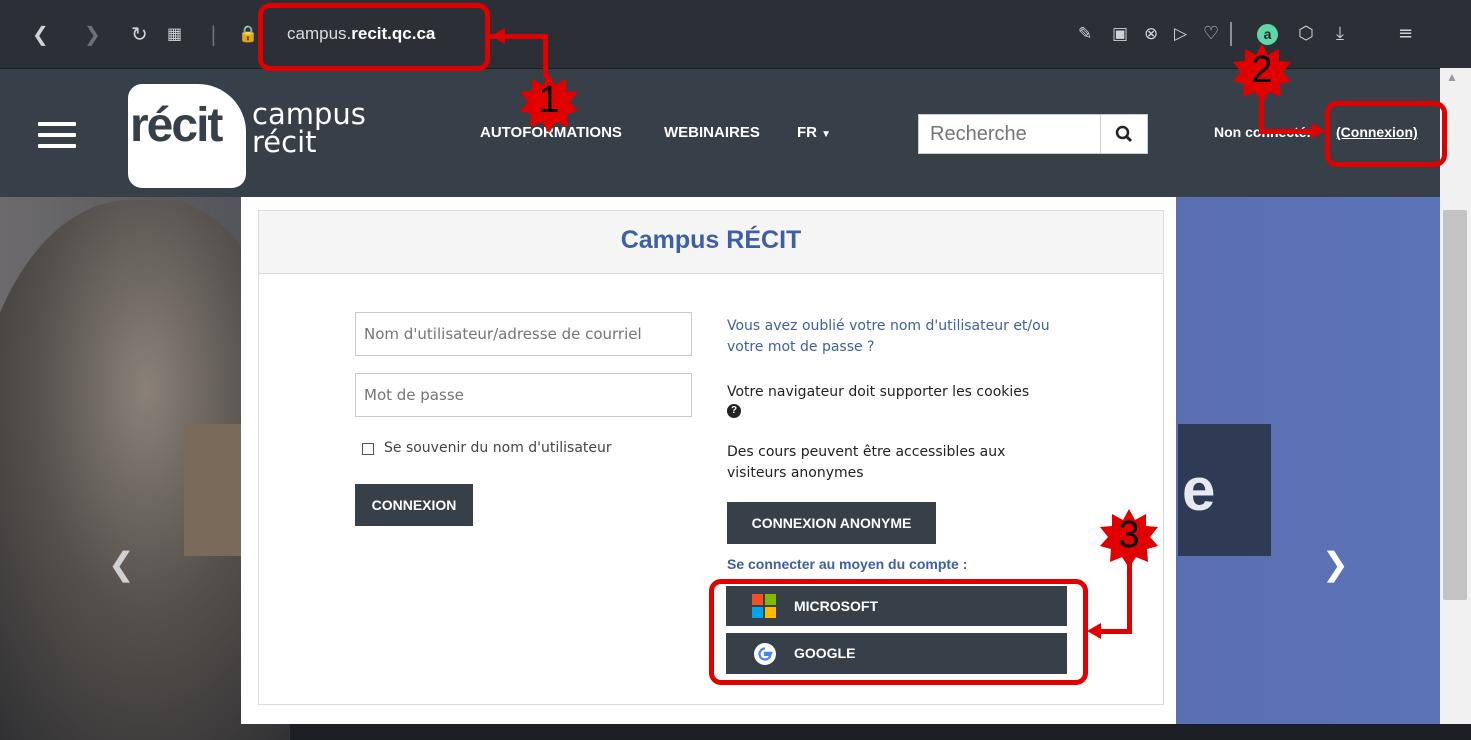  Describe the element at coordinates (1452, 77) in the screenshot. I see `scroll-up-icon: ▲` at that location.